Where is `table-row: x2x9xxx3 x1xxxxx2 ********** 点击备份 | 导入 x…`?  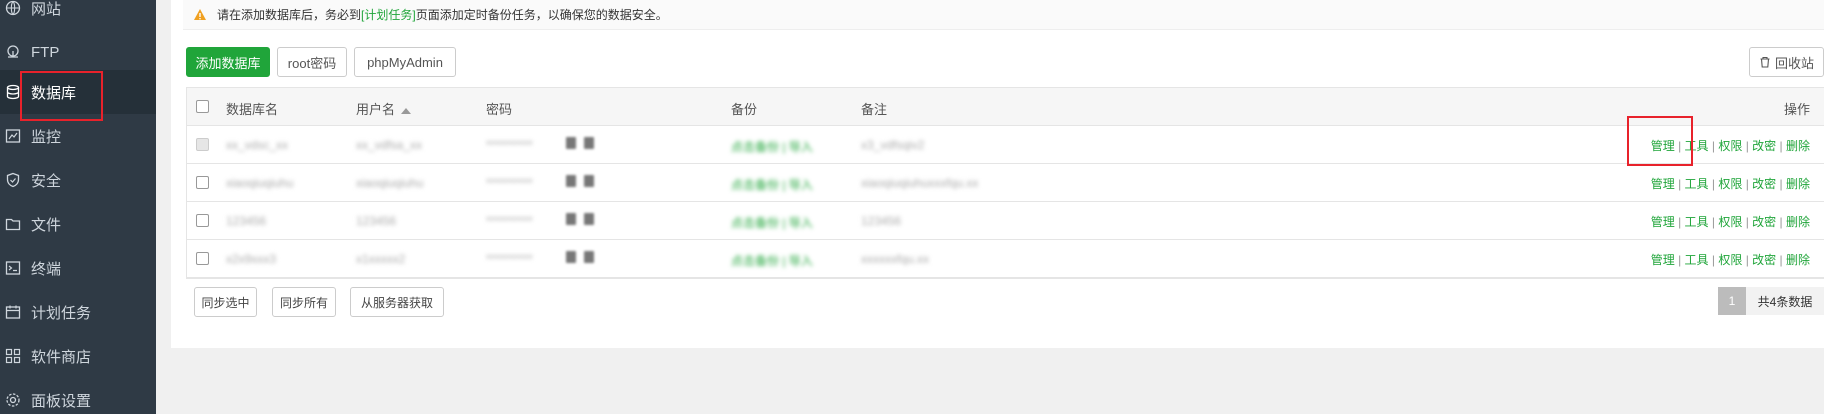 table-row: x2x9xxx3 x1xxxxx2 ********** 点击备份 | 导入 x… is located at coordinates (1005, 259).